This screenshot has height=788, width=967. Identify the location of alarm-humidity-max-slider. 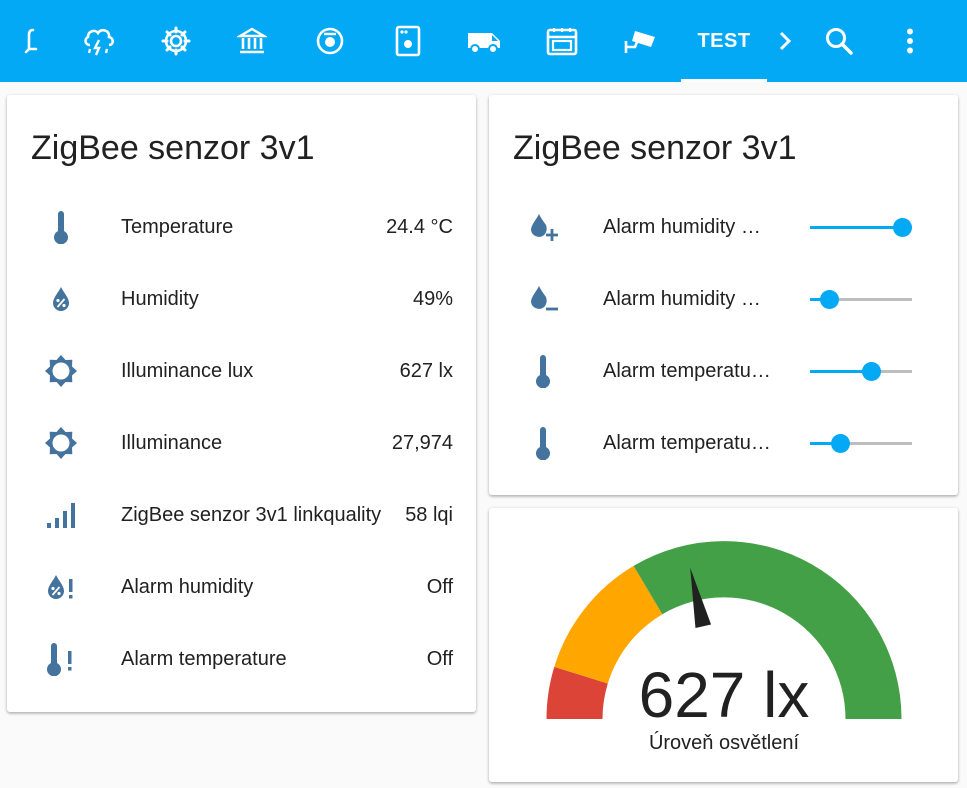
(861, 227).